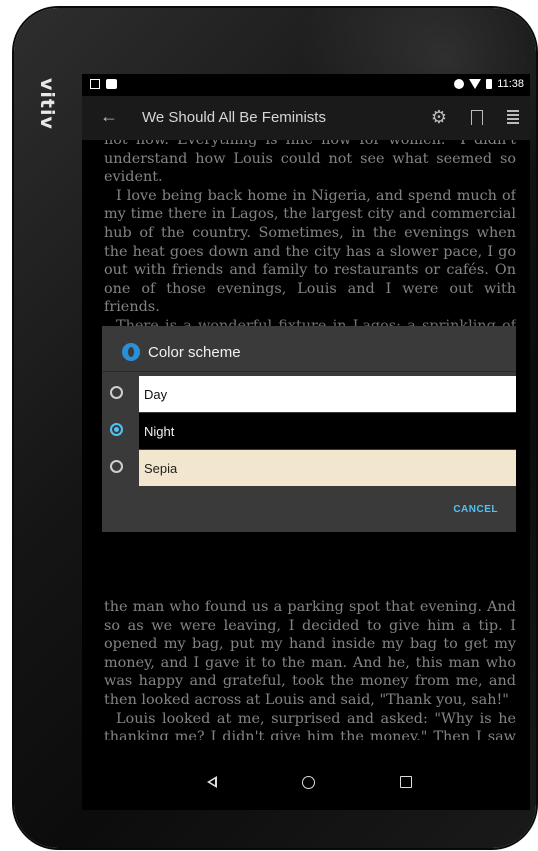  I want to click on option-night: Night, so click(309, 431).